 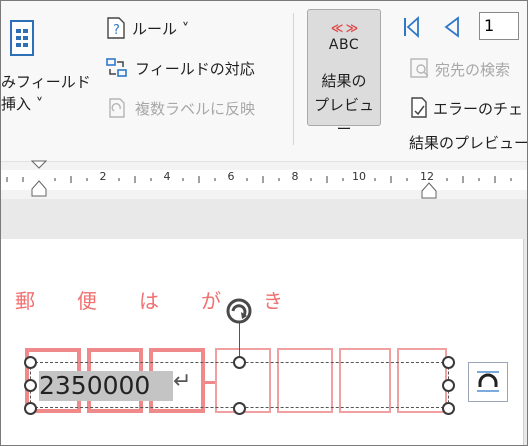 I want to click on rules-icon: ?, so click(x=116, y=28).